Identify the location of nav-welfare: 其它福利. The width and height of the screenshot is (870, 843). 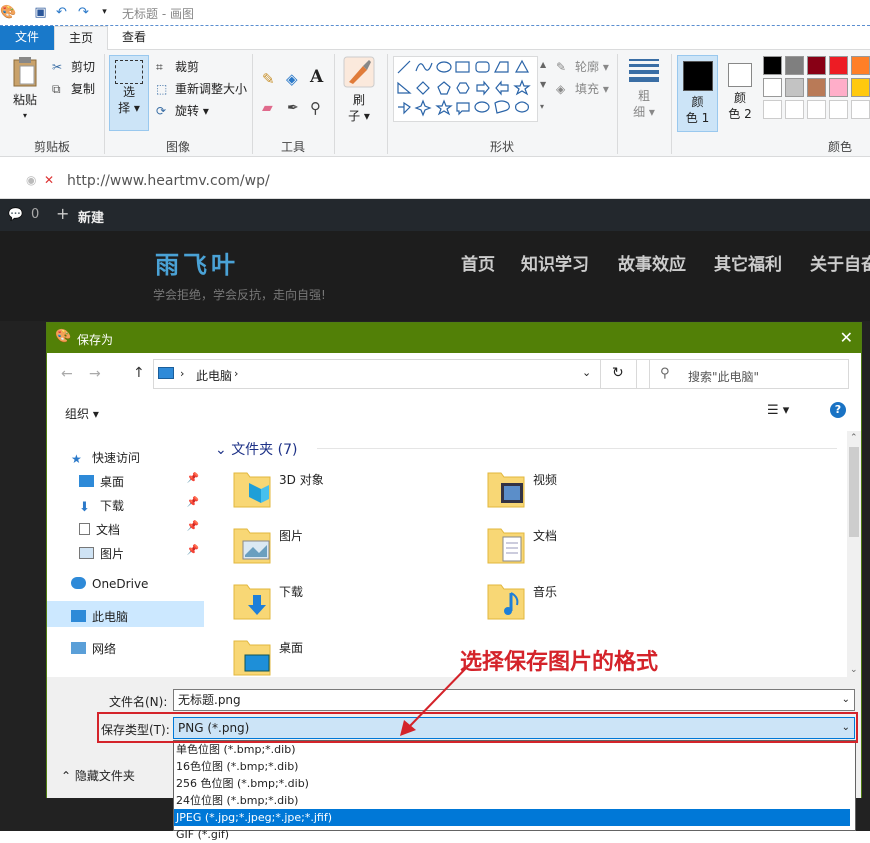
(748, 262).